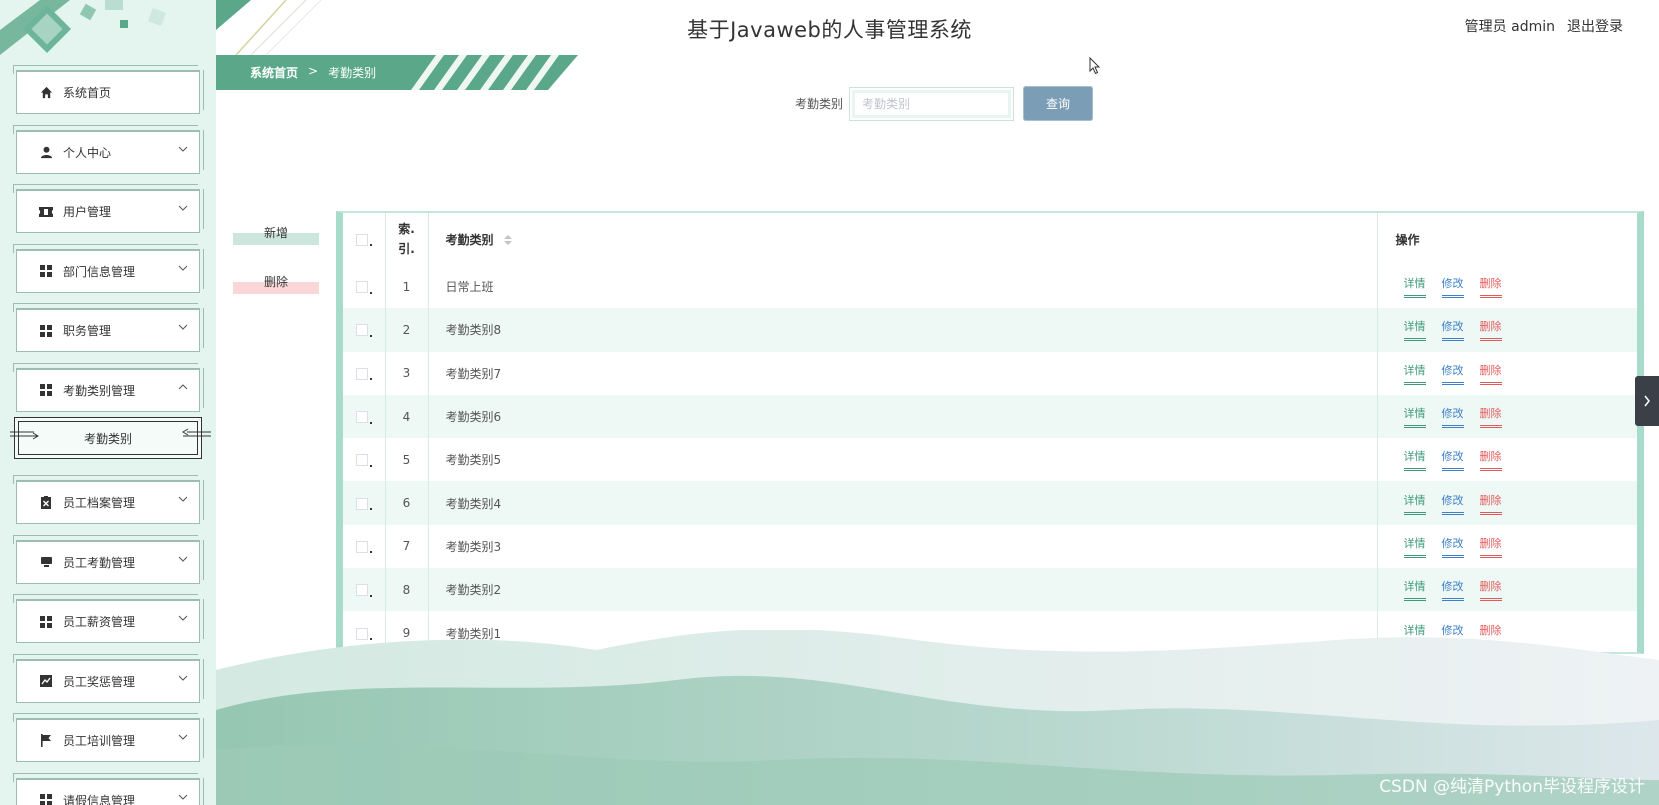 The width and height of the screenshot is (1659, 805). Describe the element at coordinates (407, 373) in the screenshot. I see `row-index: 3` at that location.